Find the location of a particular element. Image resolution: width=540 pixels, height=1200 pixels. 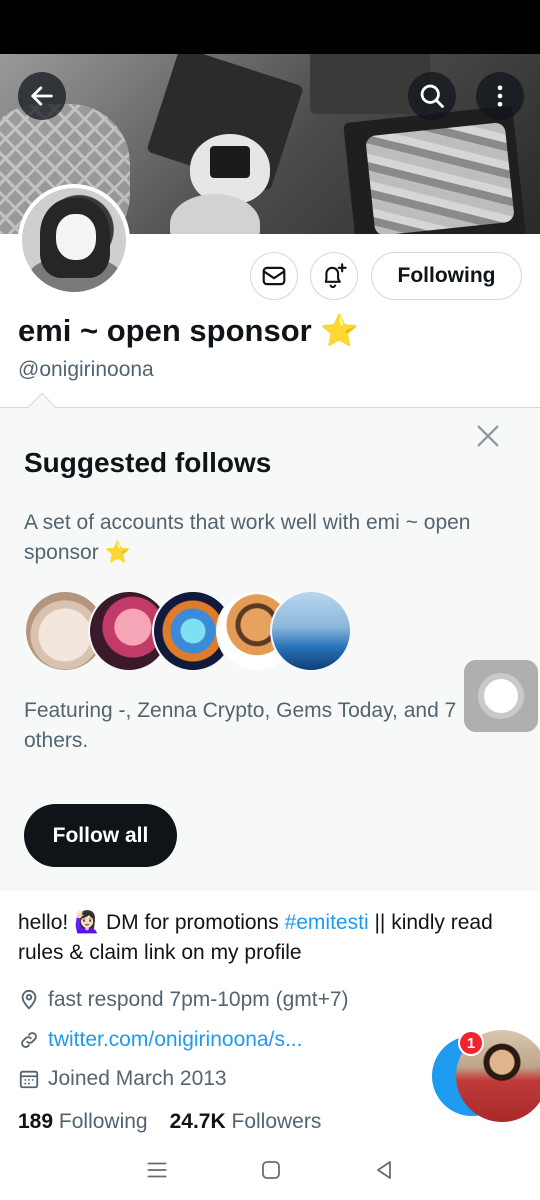

user-handle: @onigirinoona is located at coordinates (86, 369).